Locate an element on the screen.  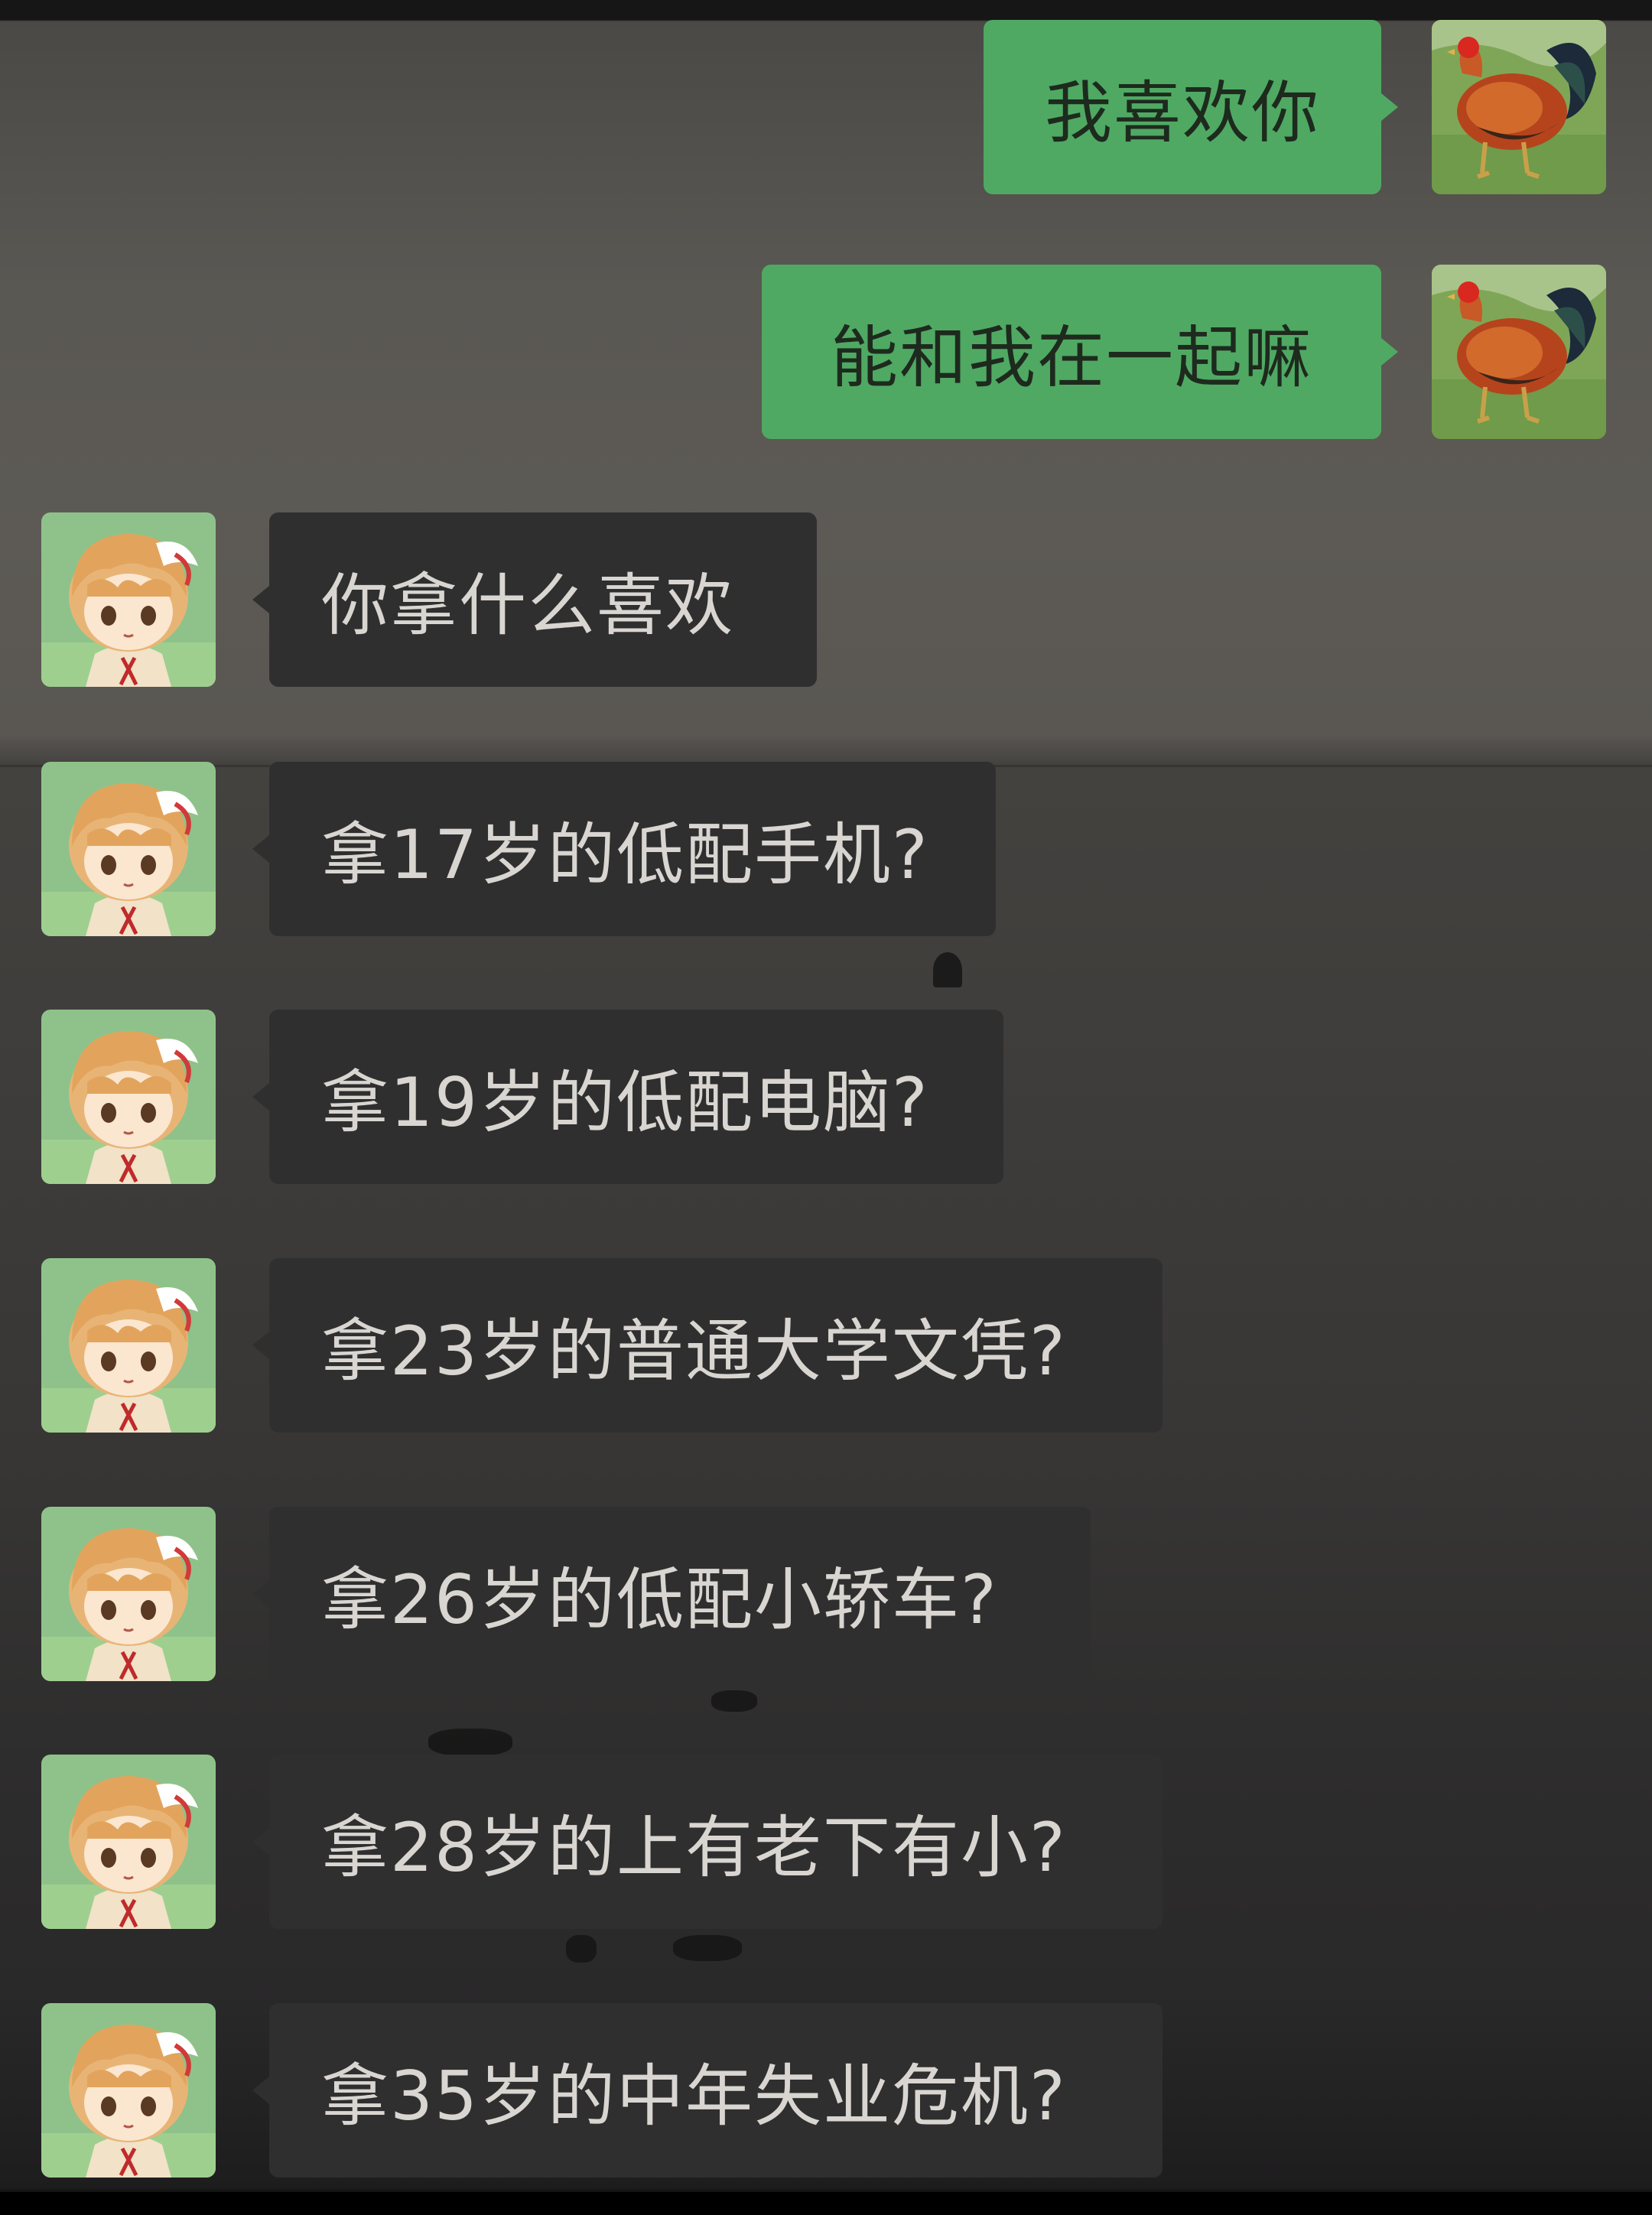
message-text: 拿19岁的低配电脑? is located at coordinates (625, 1102).